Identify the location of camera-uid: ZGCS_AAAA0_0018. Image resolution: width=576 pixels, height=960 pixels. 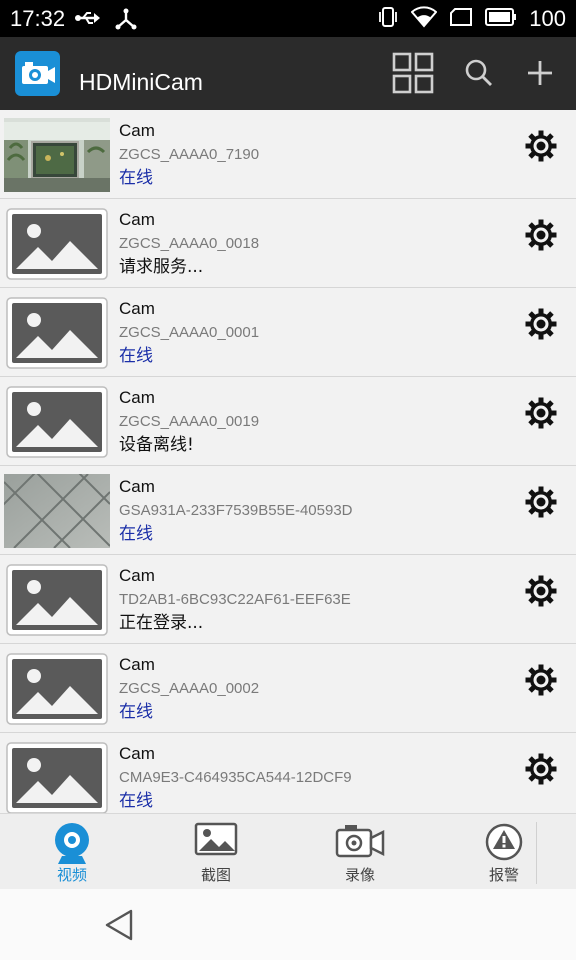
(189, 243).